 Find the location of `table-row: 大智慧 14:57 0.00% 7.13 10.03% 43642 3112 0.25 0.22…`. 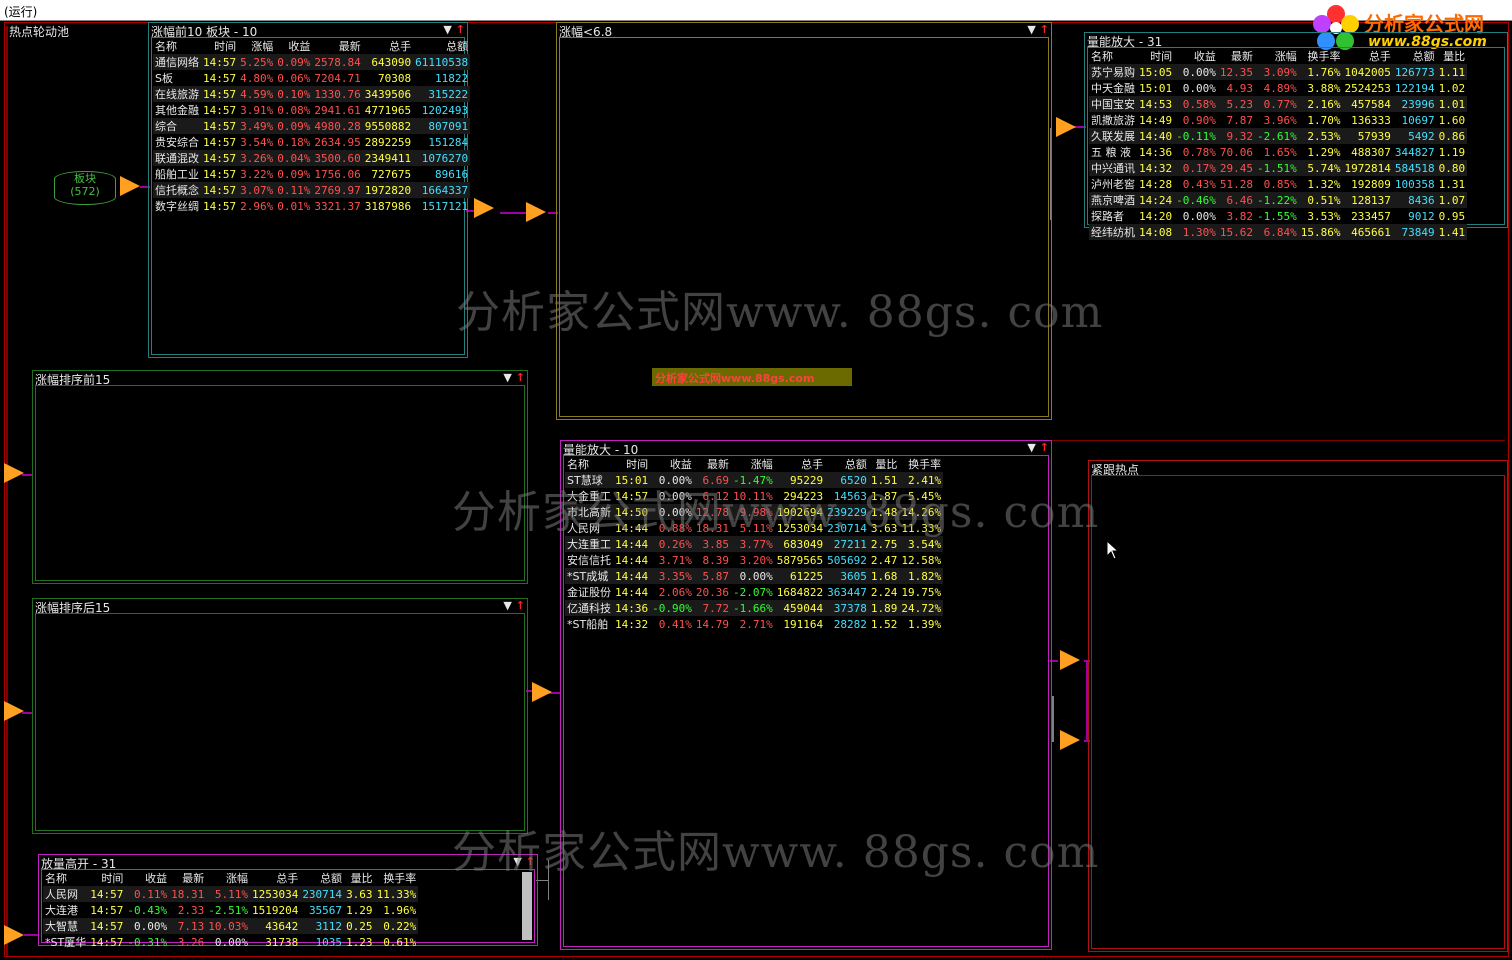

table-row: 大智慧 14:57 0.00% 7.13 10.03% 43642 3112 0.25 0.22… is located at coordinates (231, 926).